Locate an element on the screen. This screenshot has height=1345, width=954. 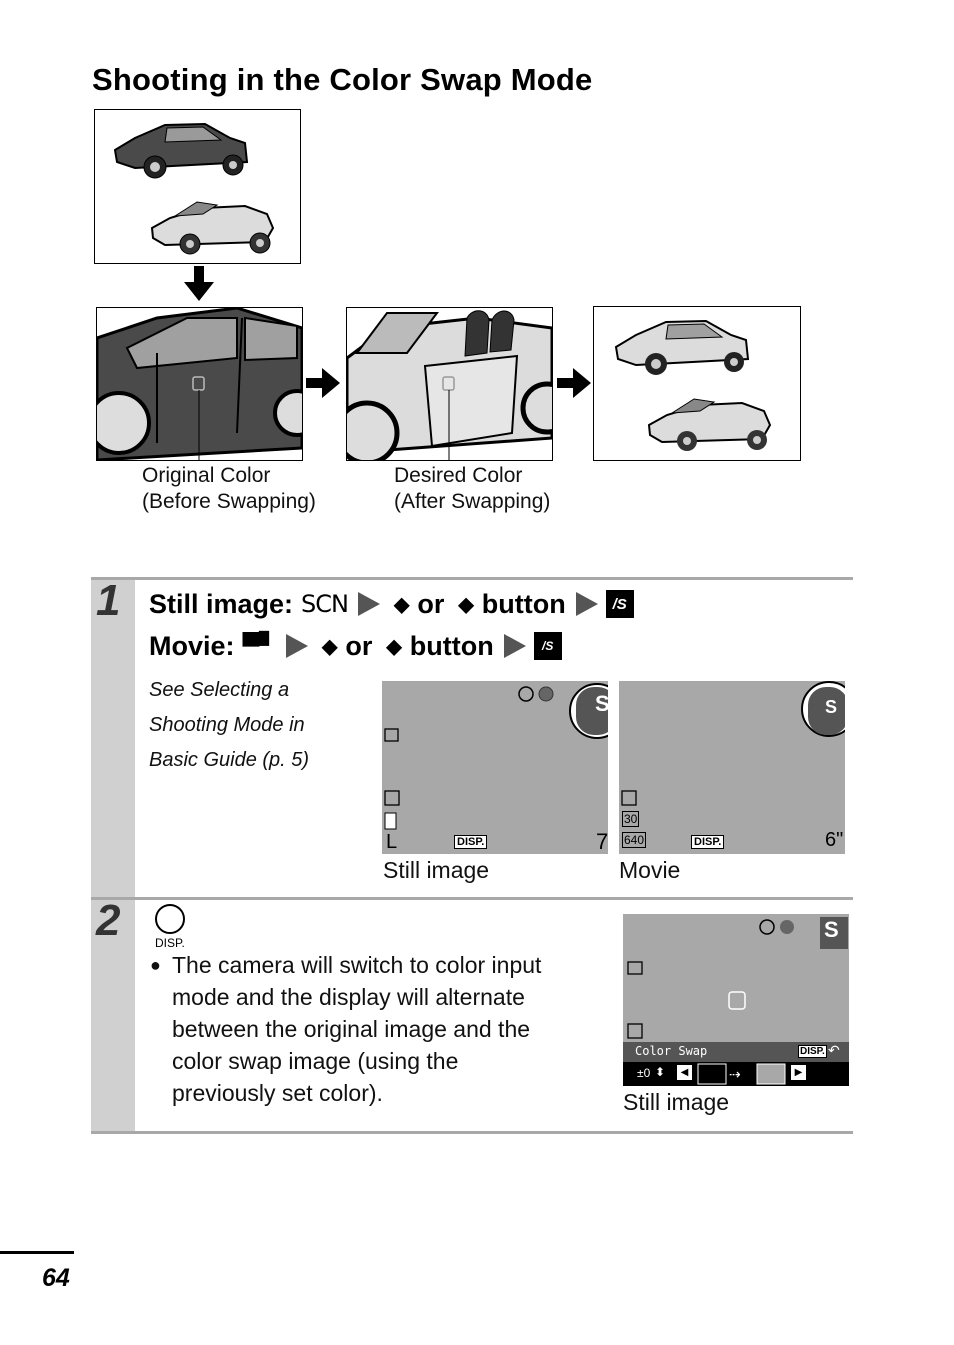
bullet-line: color swap image (using the is located at coordinates (315, 1061).